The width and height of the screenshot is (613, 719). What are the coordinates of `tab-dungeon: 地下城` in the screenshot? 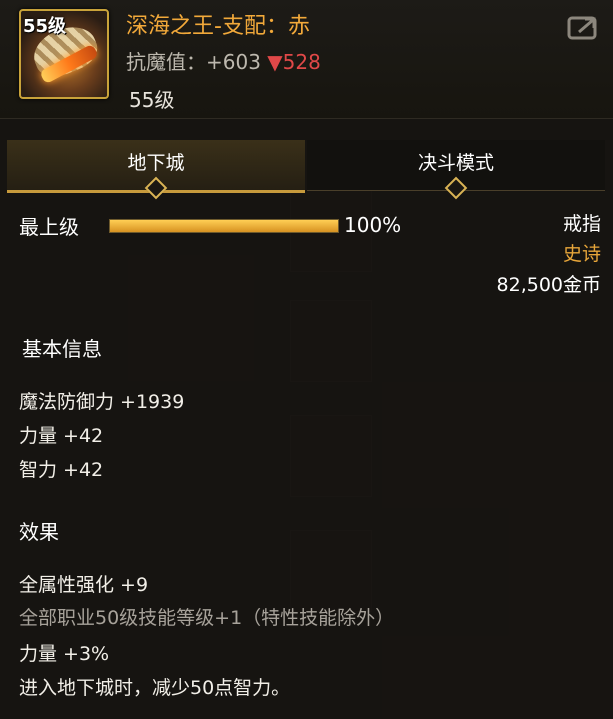 It's located at (156, 170).